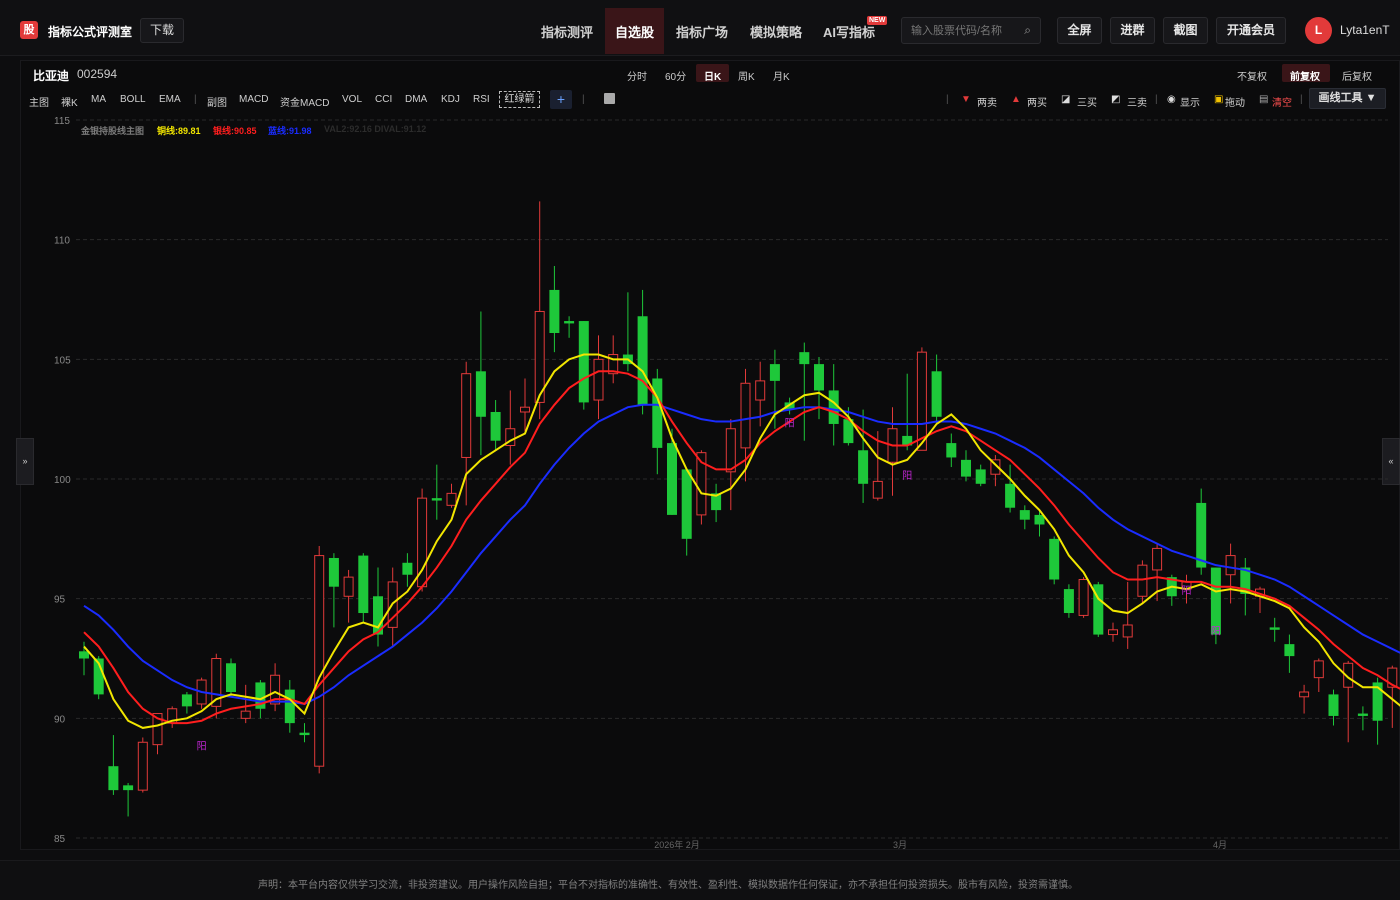 This screenshot has height=900, width=1400. What do you see at coordinates (62, 241) in the screenshot?
I see `y-tick-label: 110` at bounding box center [62, 241].